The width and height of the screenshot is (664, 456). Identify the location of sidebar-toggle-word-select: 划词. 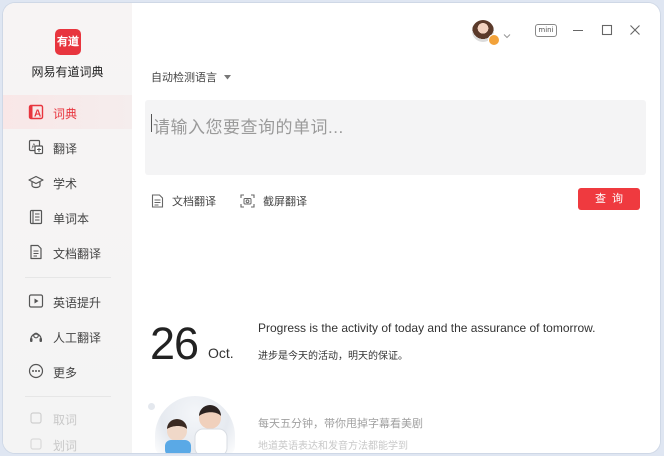
(67, 440).